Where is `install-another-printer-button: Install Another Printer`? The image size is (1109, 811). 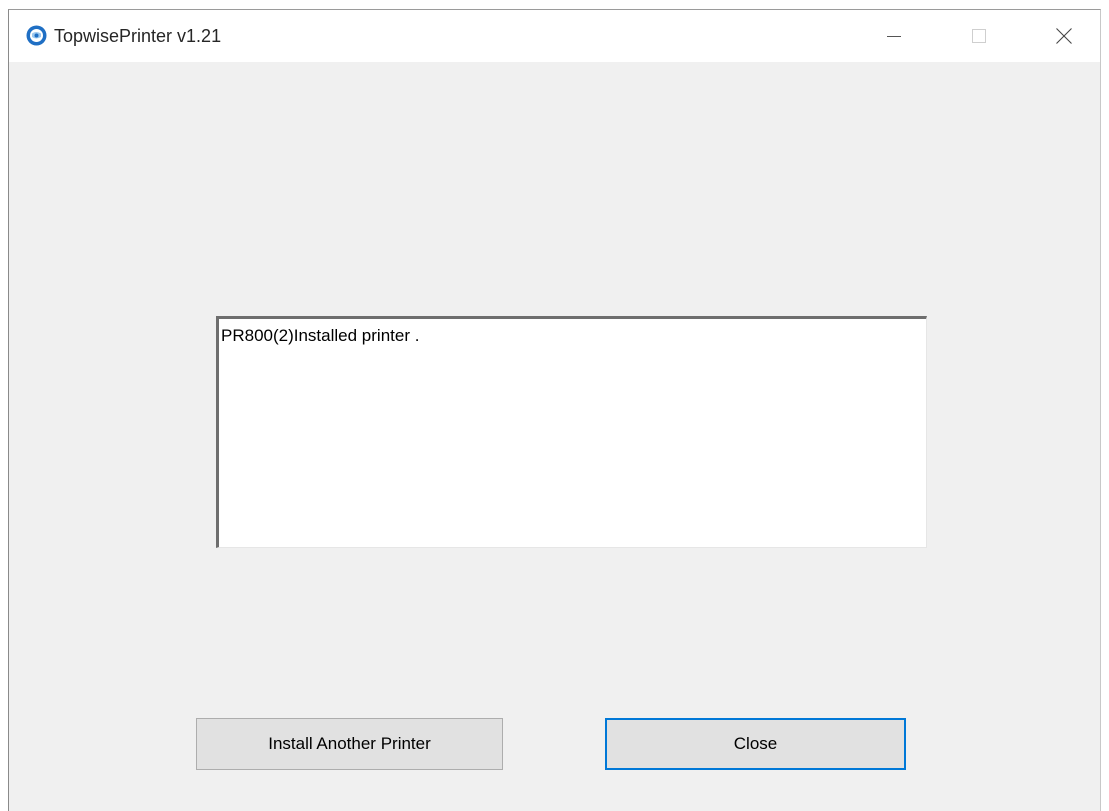 install-another-printer-button: Install Another Printer is located at coordinates (349, 744).